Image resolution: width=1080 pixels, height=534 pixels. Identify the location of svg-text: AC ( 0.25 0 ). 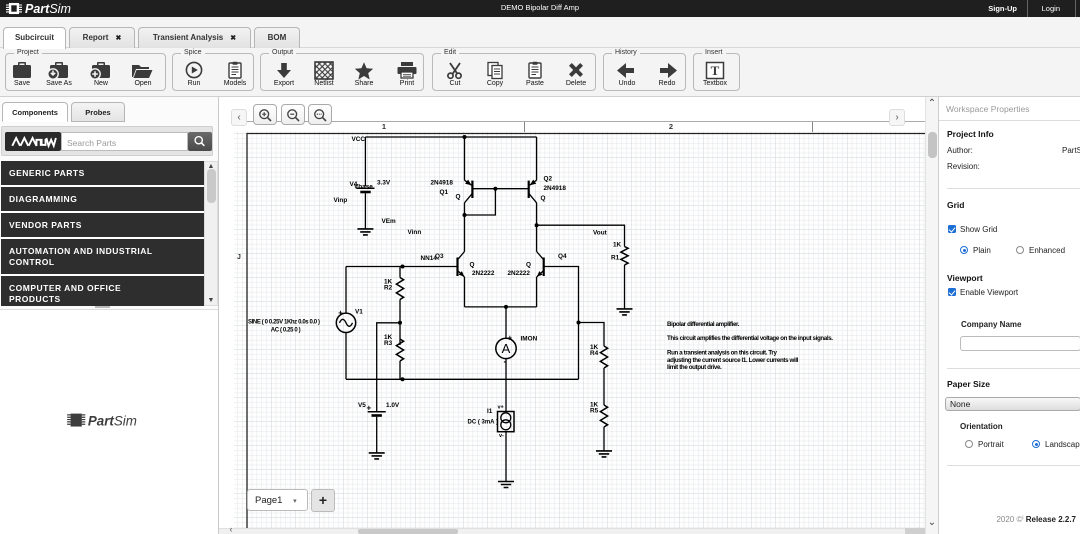
(286, 331).